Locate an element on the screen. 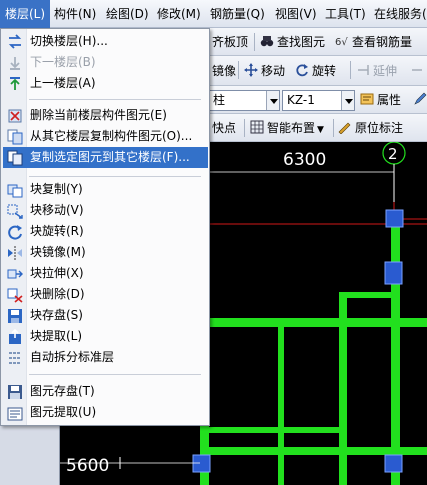  element-extract-icon is located at coordinates (15, 413).